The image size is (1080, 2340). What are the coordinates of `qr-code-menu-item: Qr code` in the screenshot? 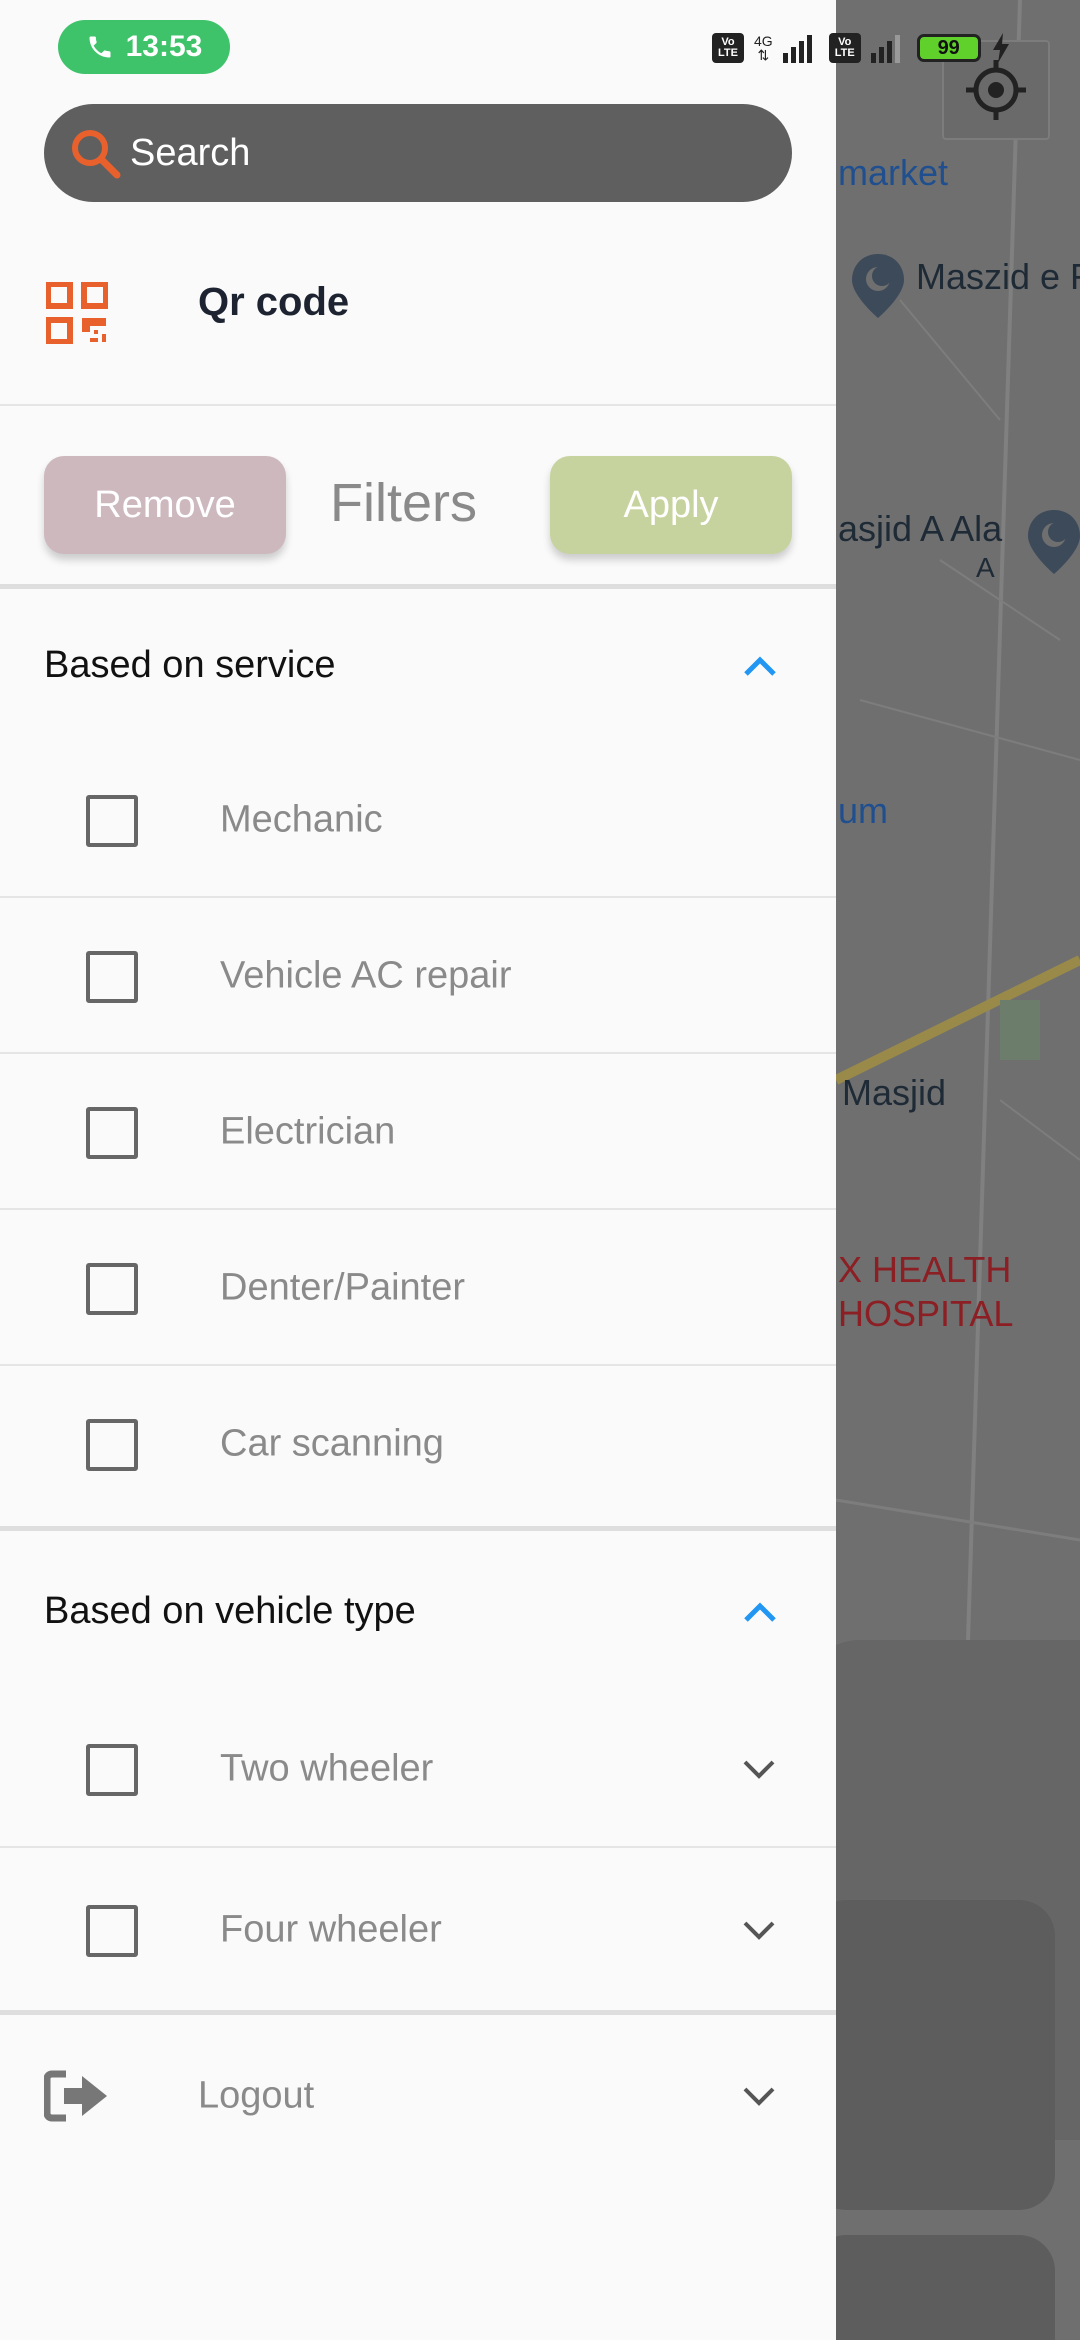 It's located at (418, 332).